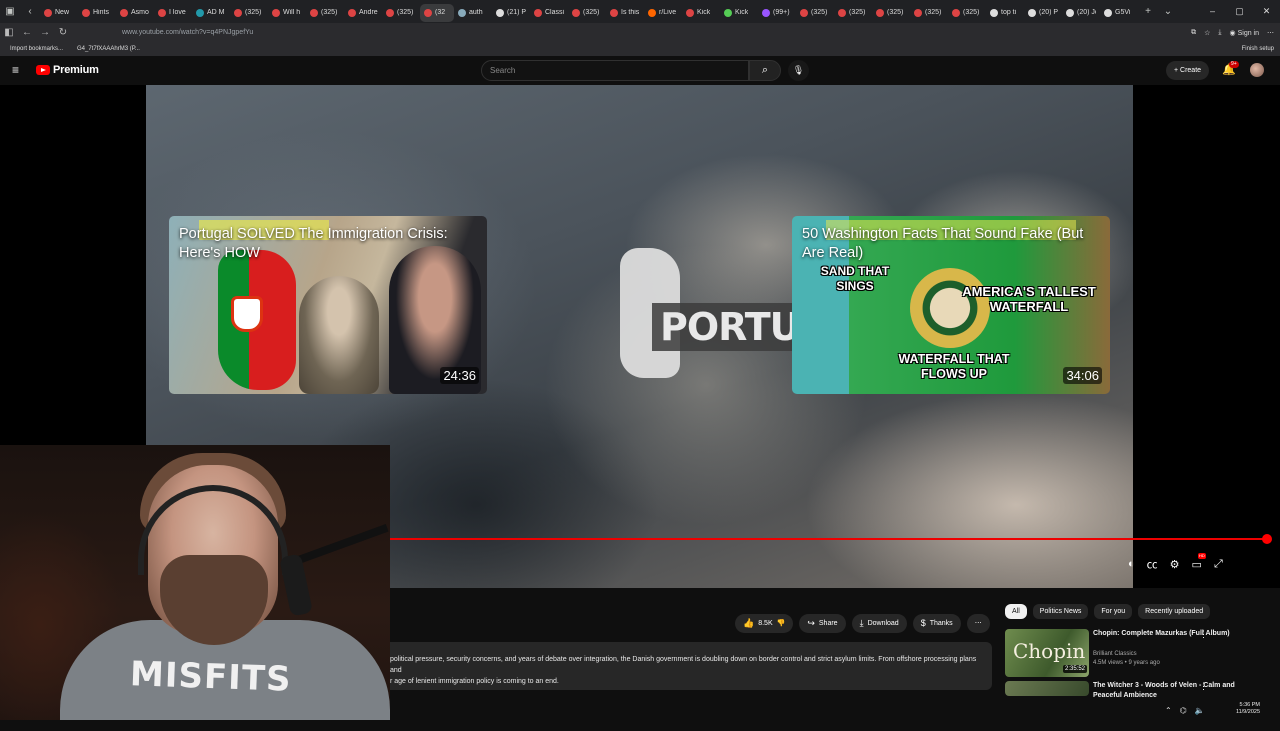 The image size is (1280, 731). What do you see at coordinates (1219, 33) in the screenshot?
I see `download-icon: ⤓` at bounding box center [1219, 33].